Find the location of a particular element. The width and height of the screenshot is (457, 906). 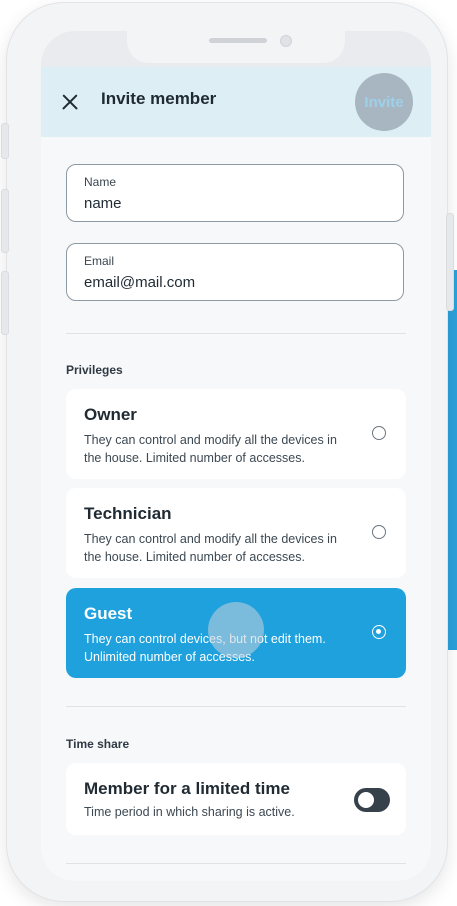

page-title: Invite member is located at coordinates (159, 98).